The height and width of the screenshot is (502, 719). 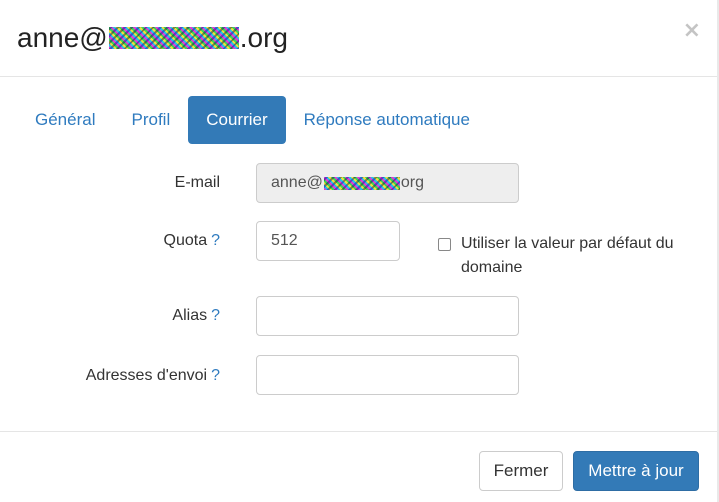 What do you see at coordinates (387, 316) in the screenshot?
I see `alias-input` at bounding box center [387, 316].